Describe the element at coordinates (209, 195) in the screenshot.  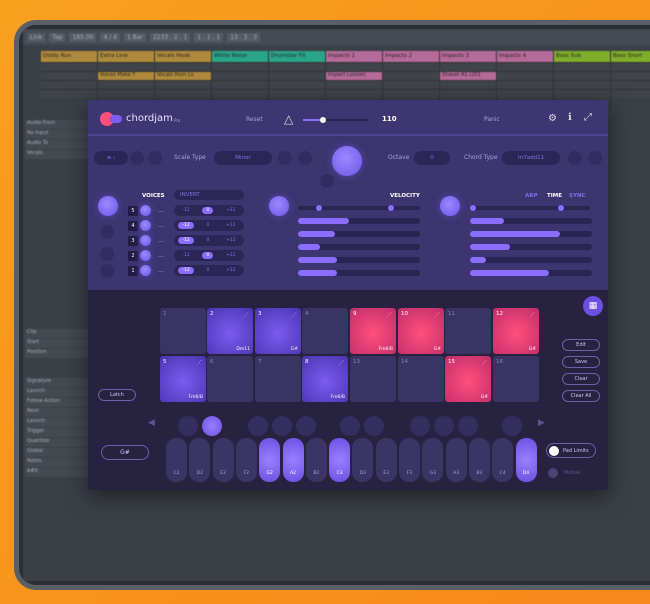
I see `invert-toggle: INVERT` at that location.